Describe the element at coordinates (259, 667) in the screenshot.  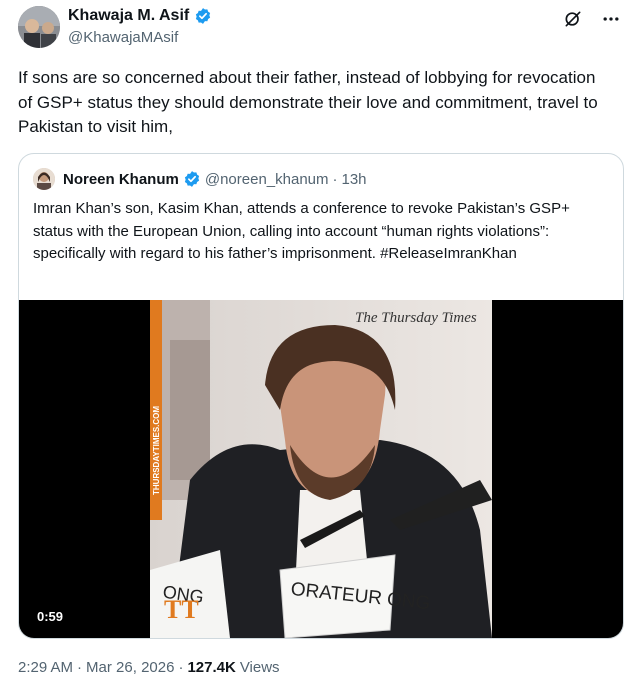
I see `views-label: Views` at that location.